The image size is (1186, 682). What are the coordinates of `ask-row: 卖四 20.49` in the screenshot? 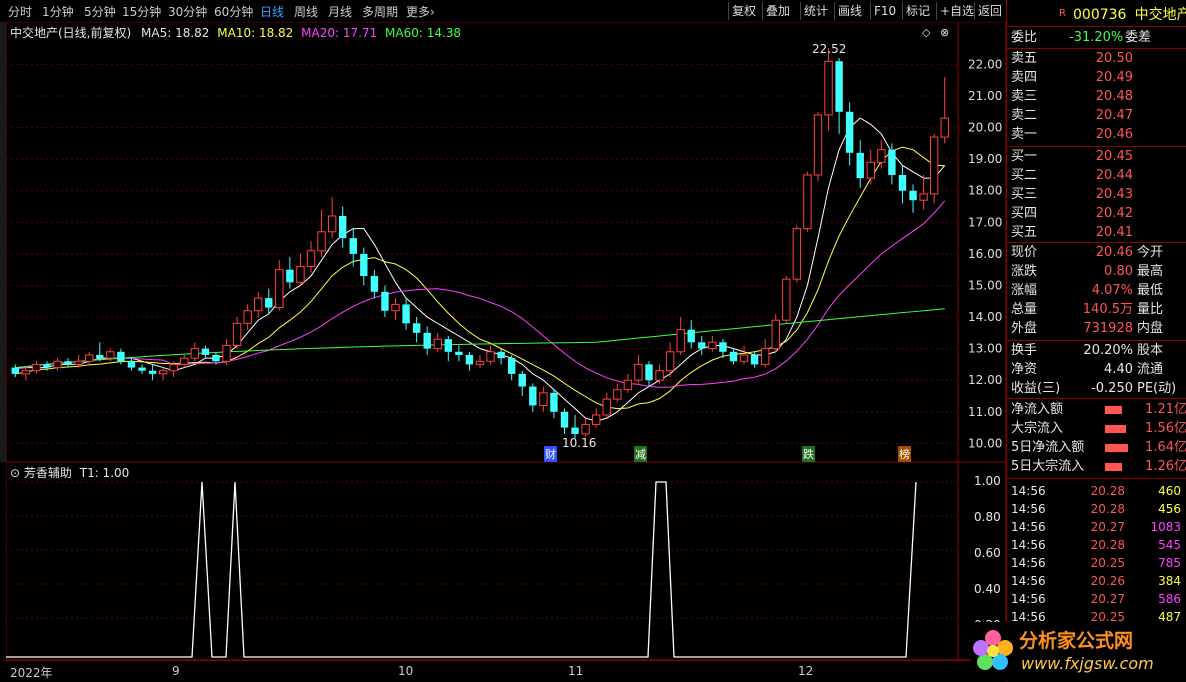 It's located at (1072, 78).